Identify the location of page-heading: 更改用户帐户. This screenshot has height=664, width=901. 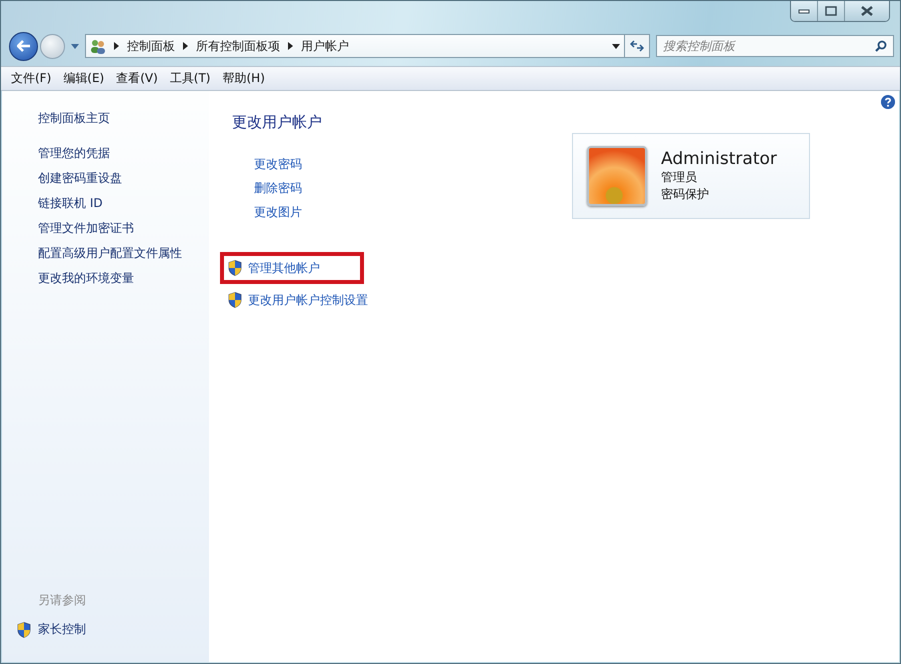
(277, 122).